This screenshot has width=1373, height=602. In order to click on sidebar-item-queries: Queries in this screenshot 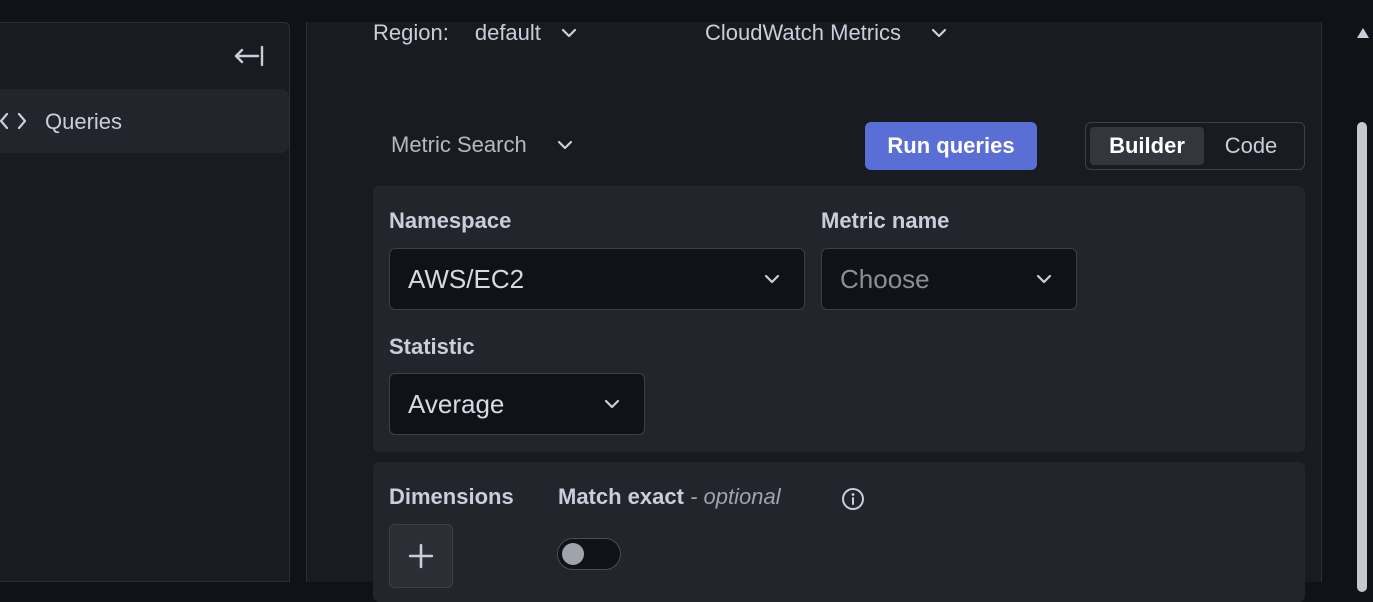, I will do `click(144, 121)`.